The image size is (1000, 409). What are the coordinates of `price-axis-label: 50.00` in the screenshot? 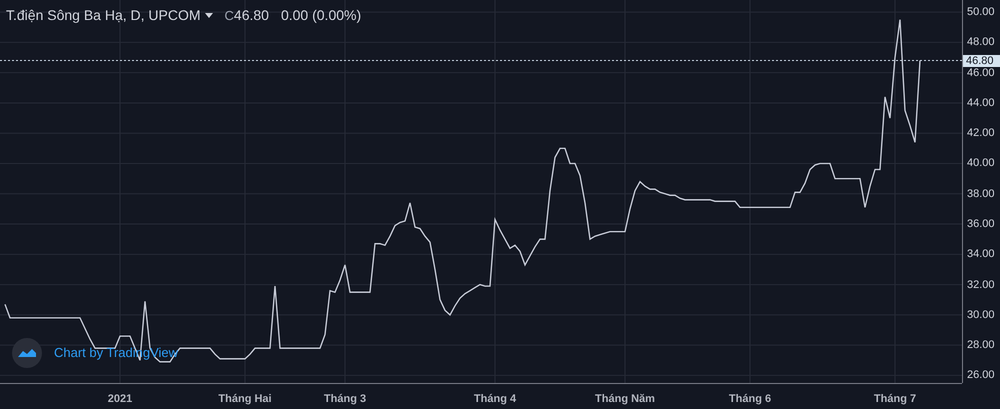 It's located at (981, 12).